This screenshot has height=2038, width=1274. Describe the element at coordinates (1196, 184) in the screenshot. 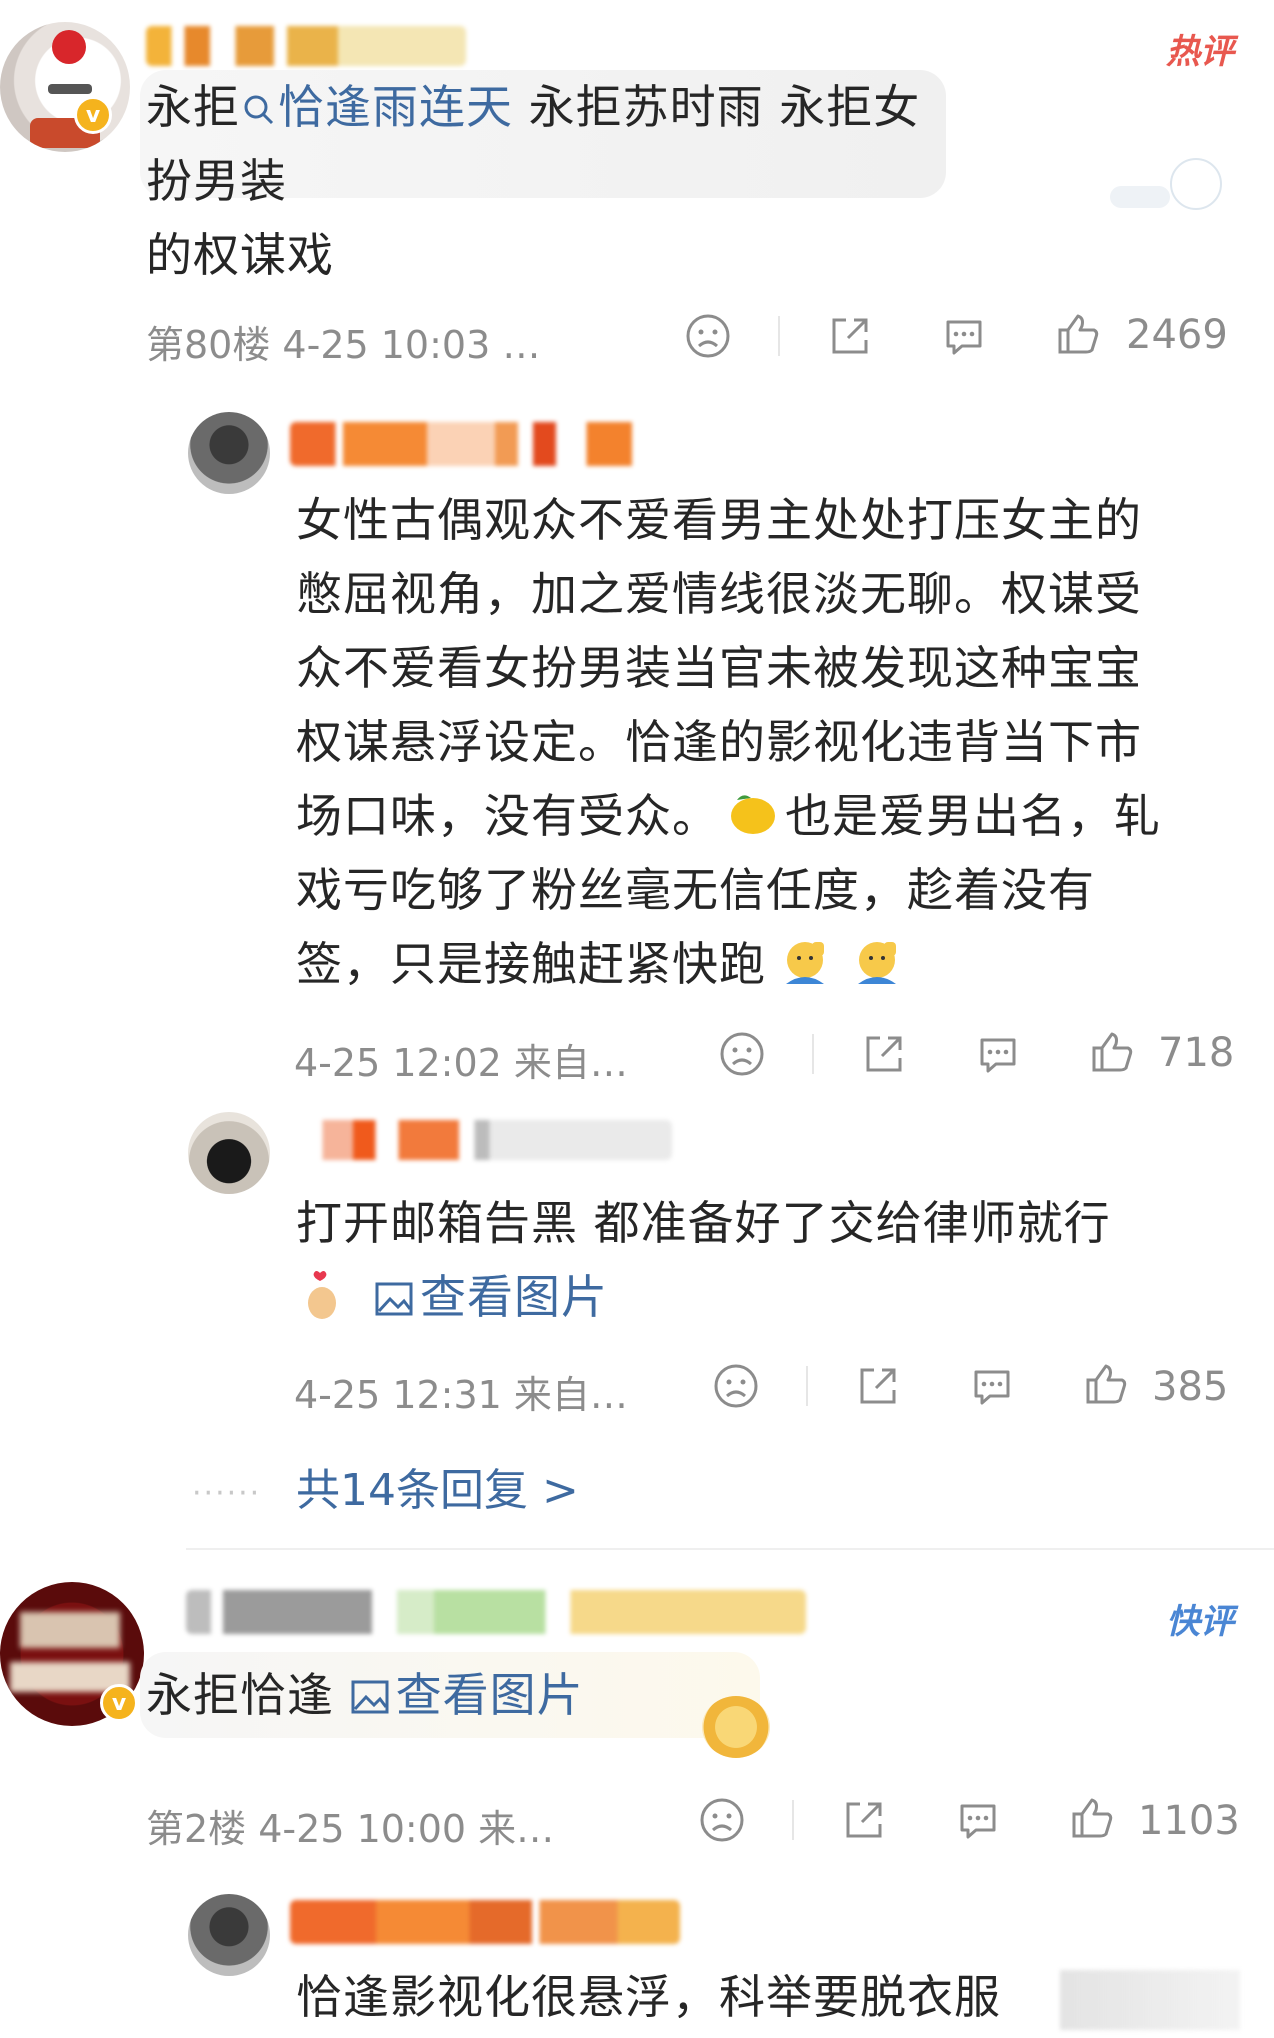

I see `snowman-sticker` at that location.